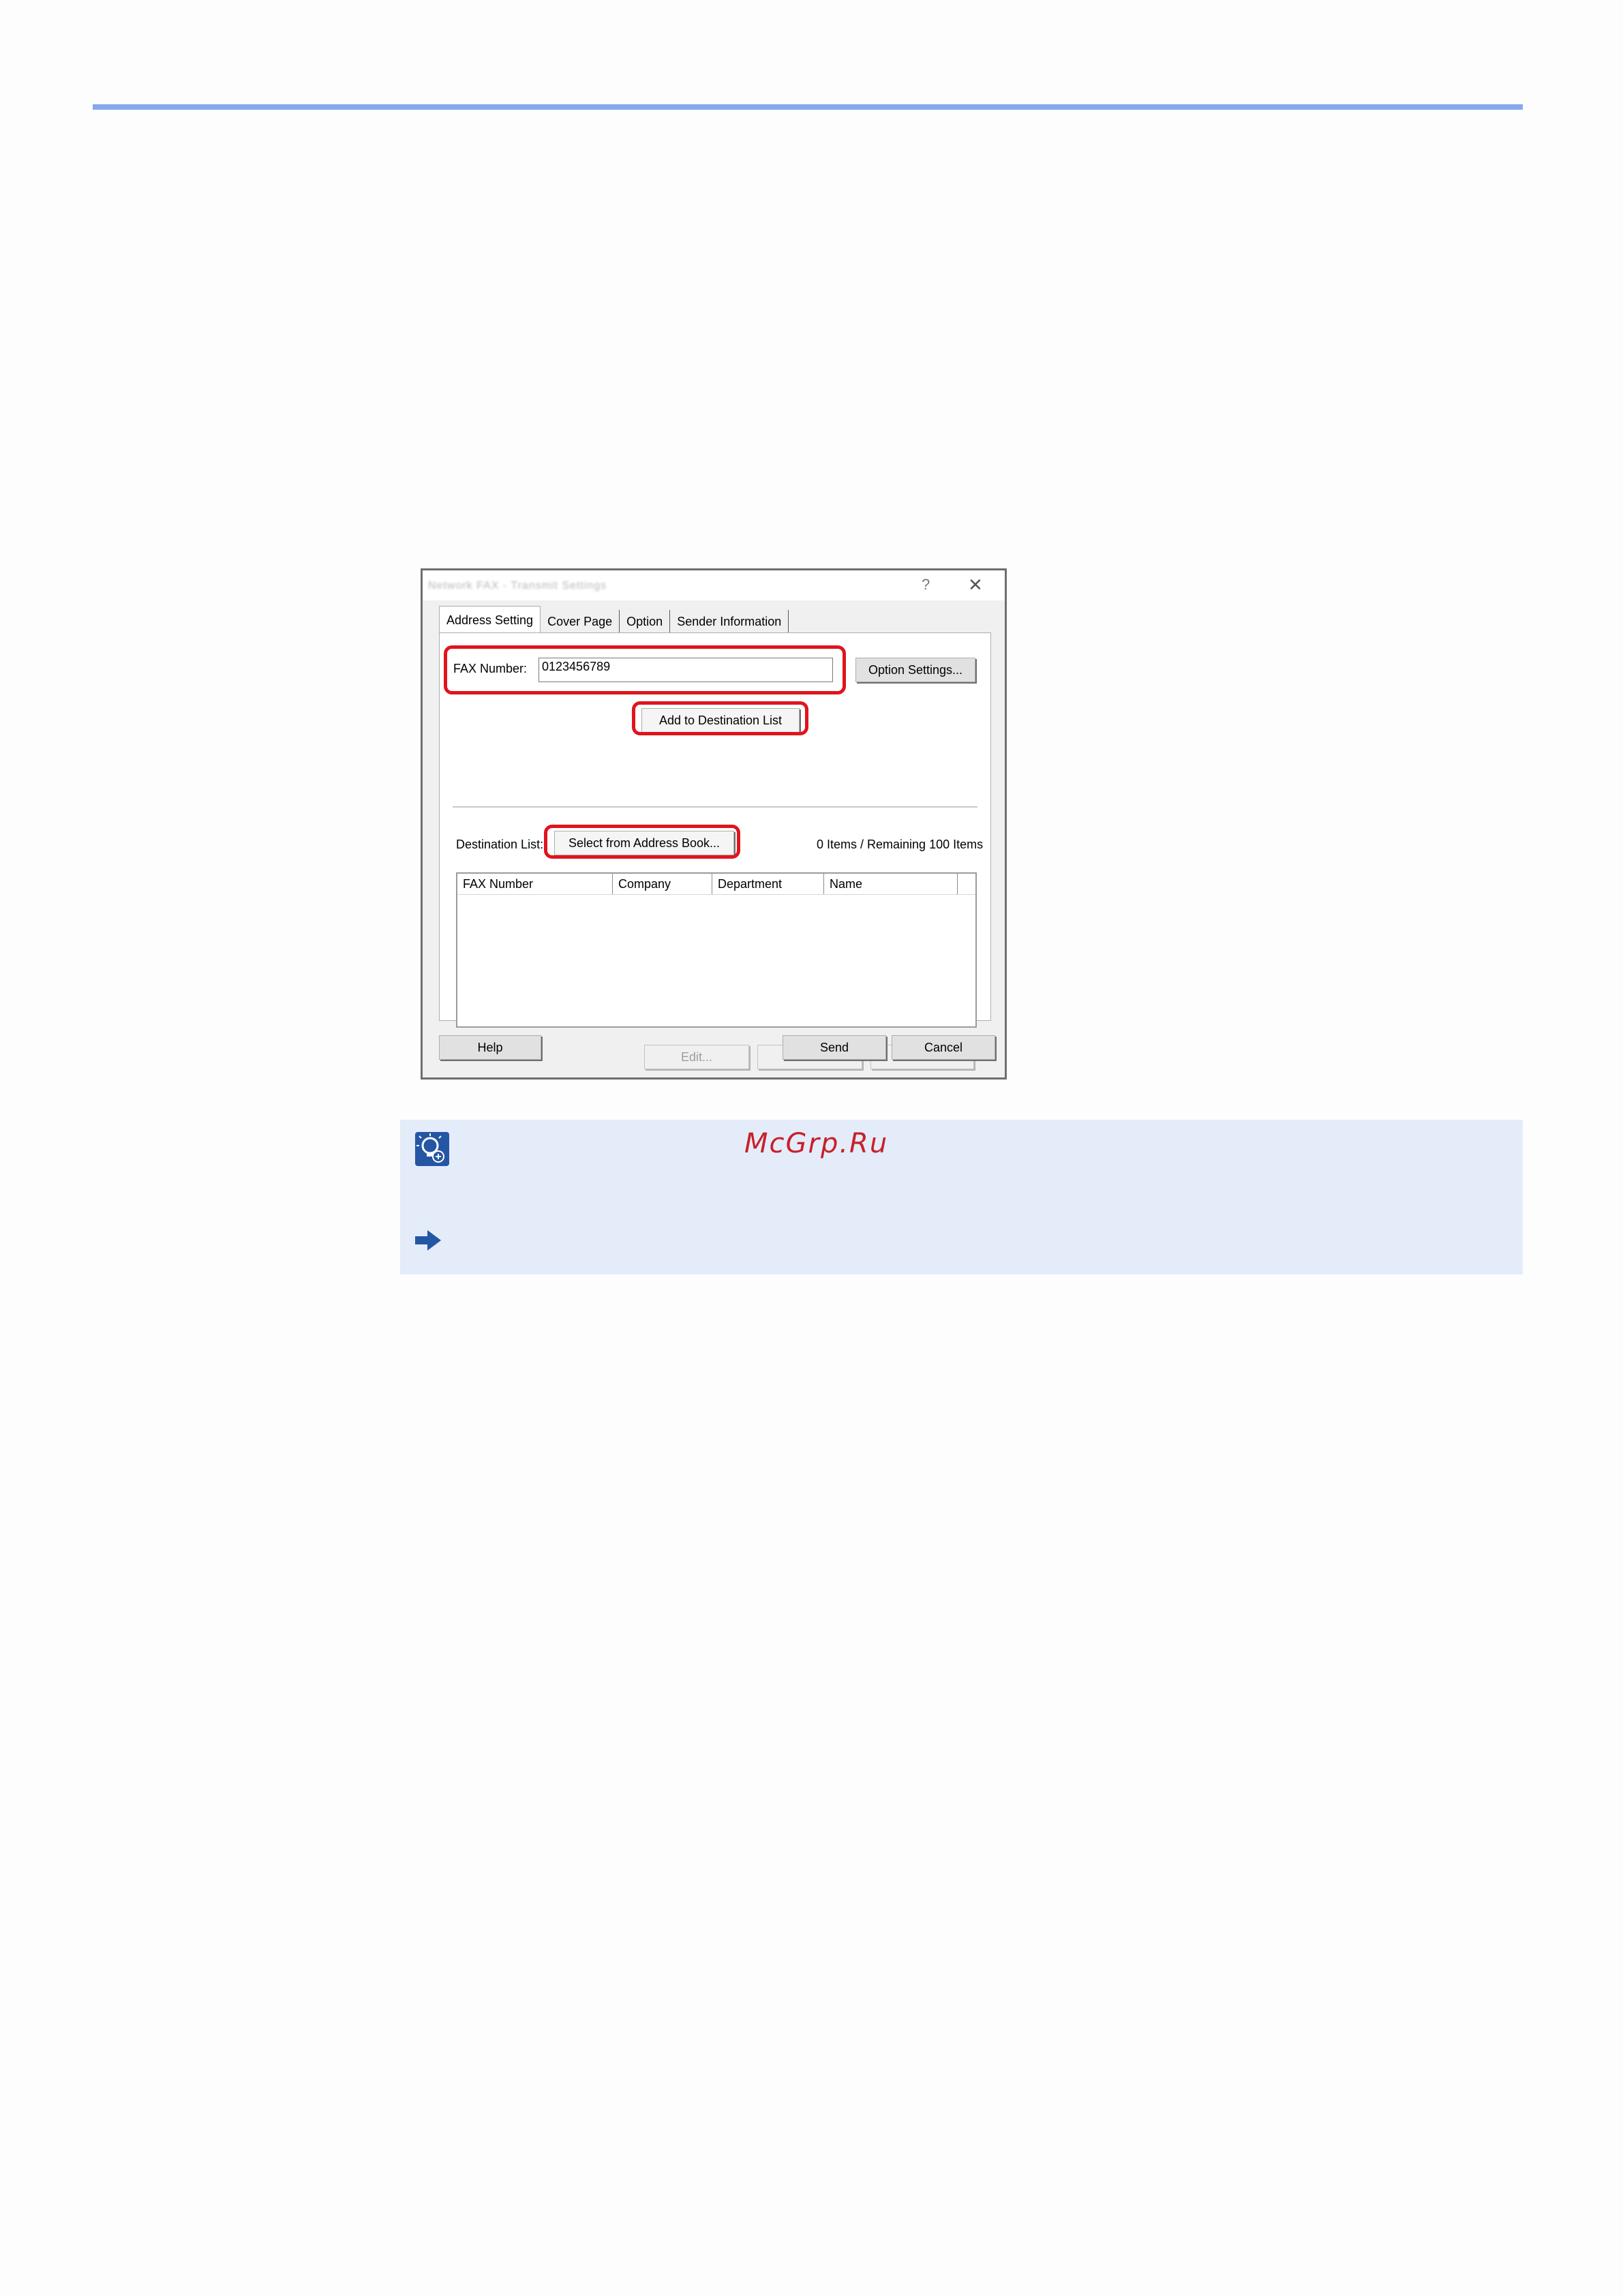 Image resolution: width=1623 pixels, height=2296 pixels. Describe the element at coordinates (834, 1047) in the screenshot. I see `send-button: Send` at that location.